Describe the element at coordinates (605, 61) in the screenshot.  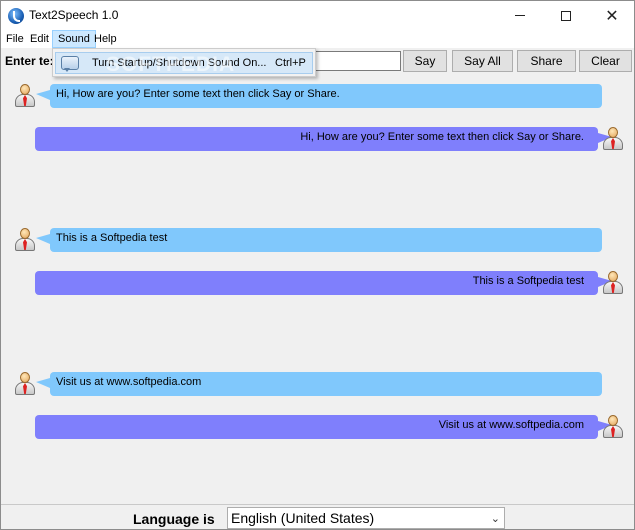
I see `clear-button: Clear` at that location.